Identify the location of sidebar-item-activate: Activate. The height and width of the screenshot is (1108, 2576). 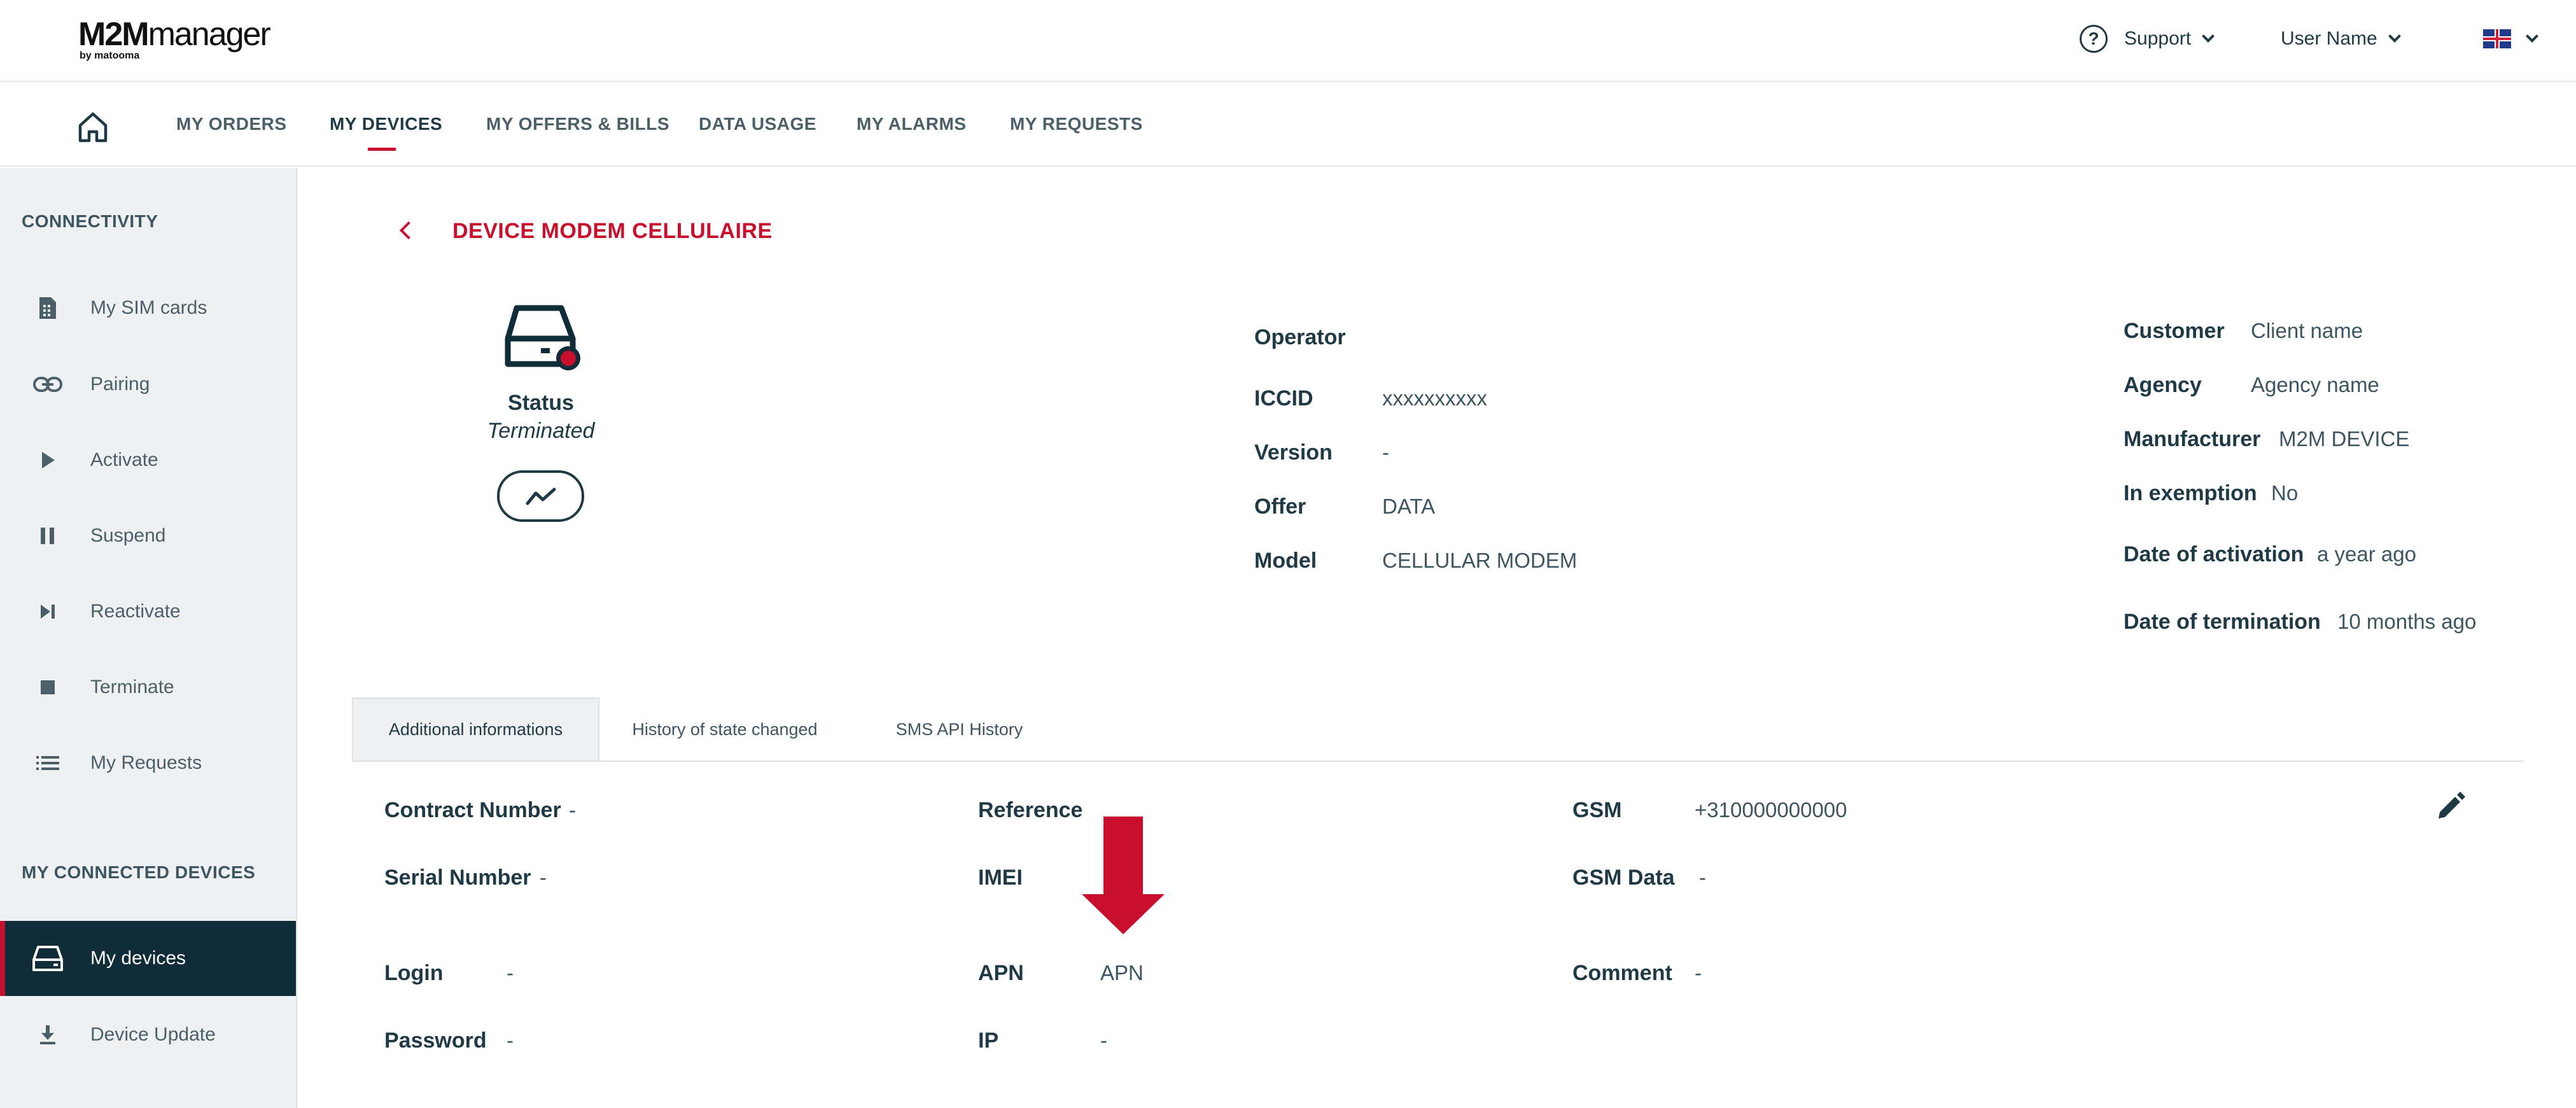
(148, 460).